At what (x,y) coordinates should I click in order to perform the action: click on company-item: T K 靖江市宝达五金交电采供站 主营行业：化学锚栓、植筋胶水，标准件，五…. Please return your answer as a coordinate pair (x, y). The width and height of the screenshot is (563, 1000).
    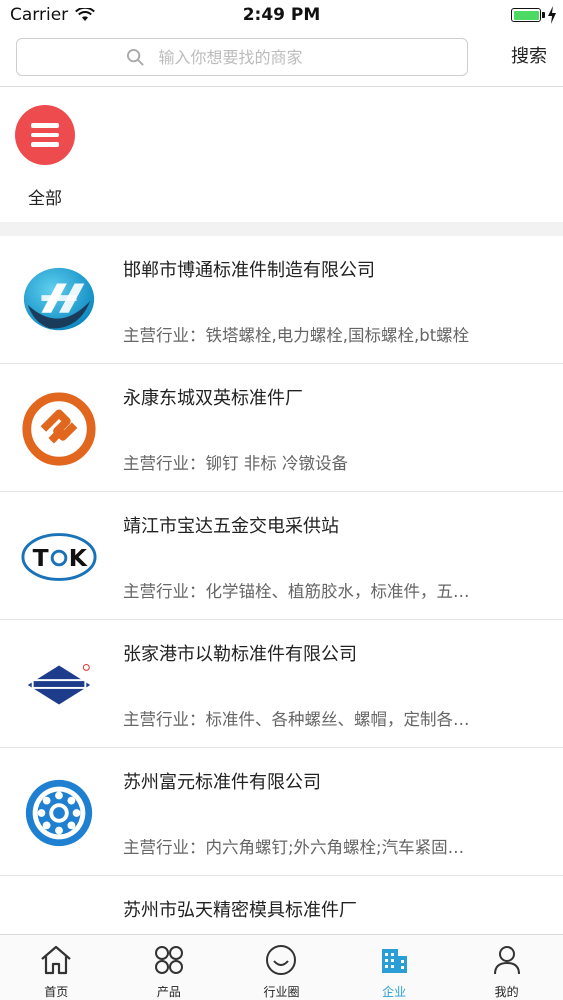
    Looking at the image, I should click on (281, 556).